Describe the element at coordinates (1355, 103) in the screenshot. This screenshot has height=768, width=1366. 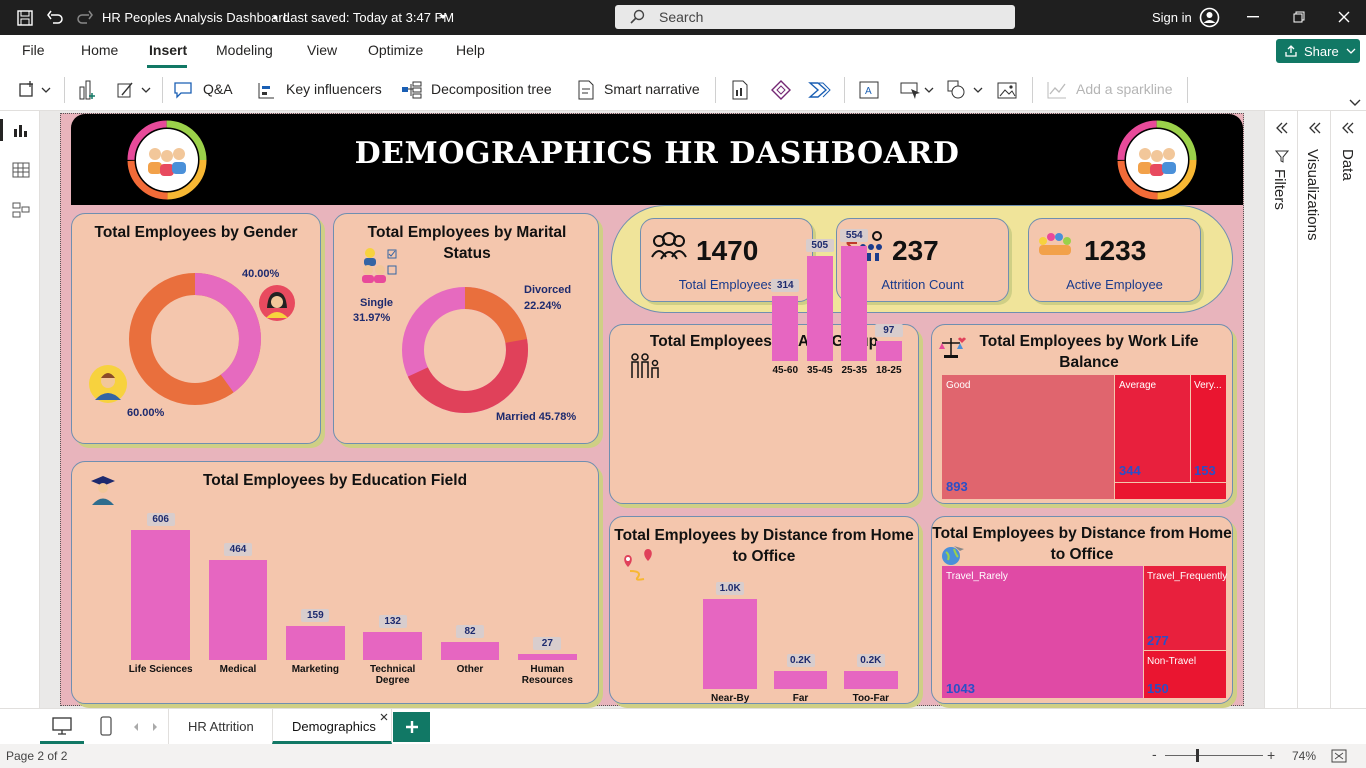
I see `collapse-ribbon-icon` at that location.